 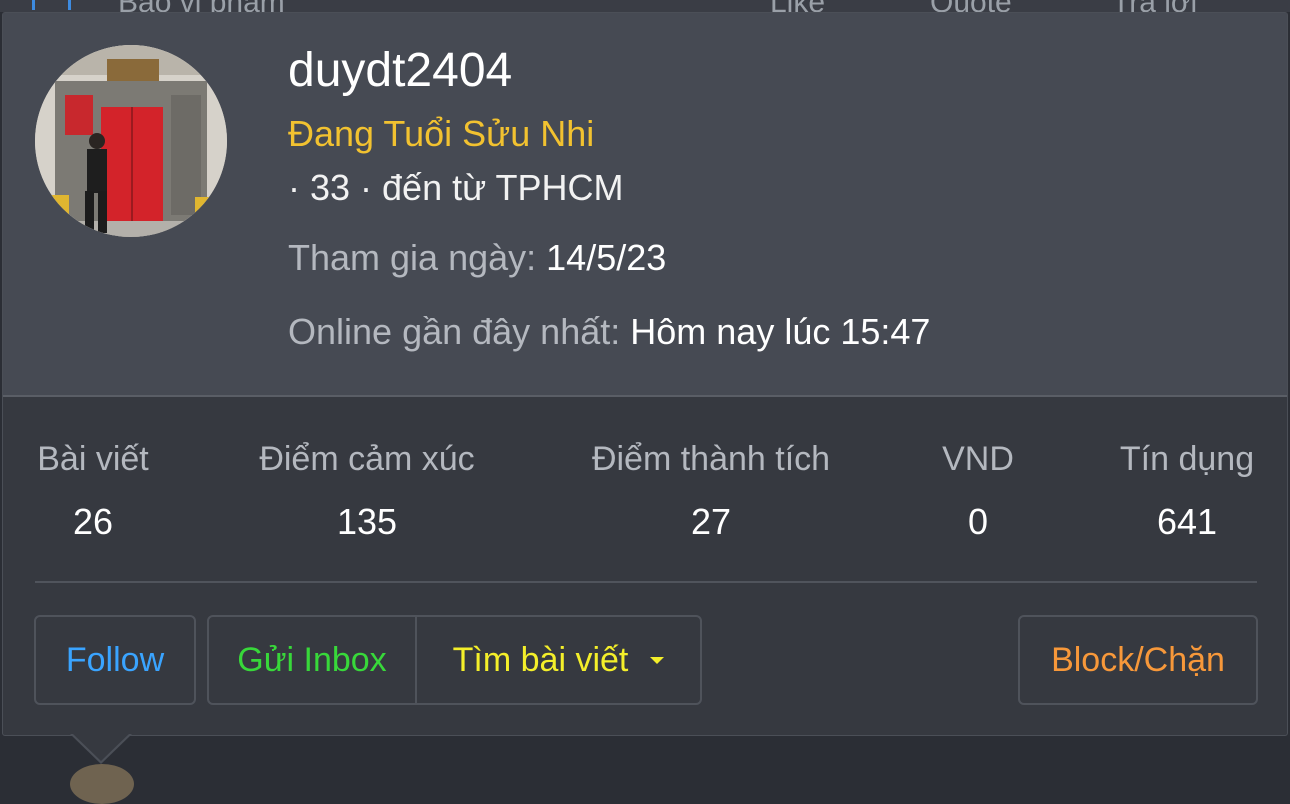 I want to click on joined-label: Tham gia ngày:, so click(x=412, y=257).